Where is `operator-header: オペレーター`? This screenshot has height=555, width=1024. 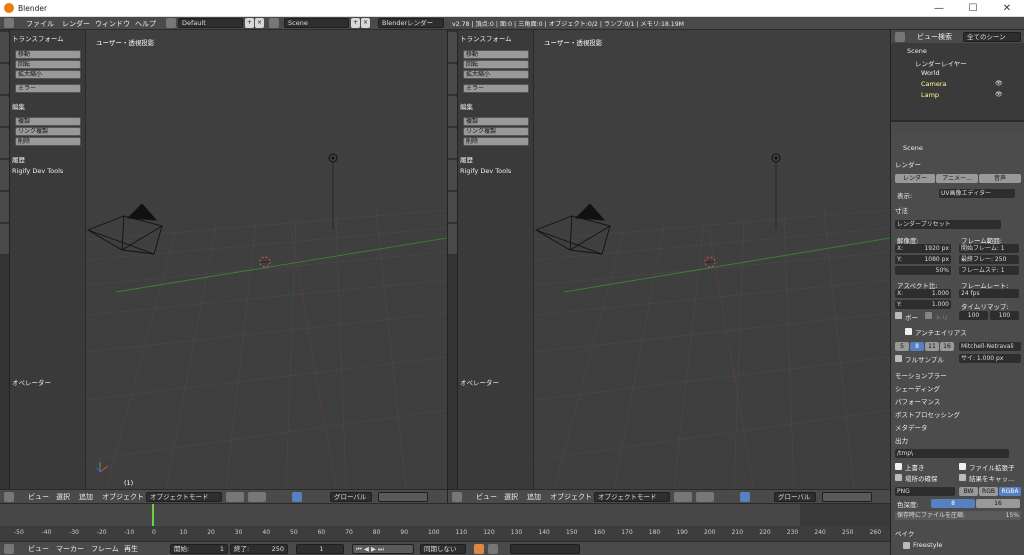
operator-header: オペレーター is located at coordinates (479, 382).